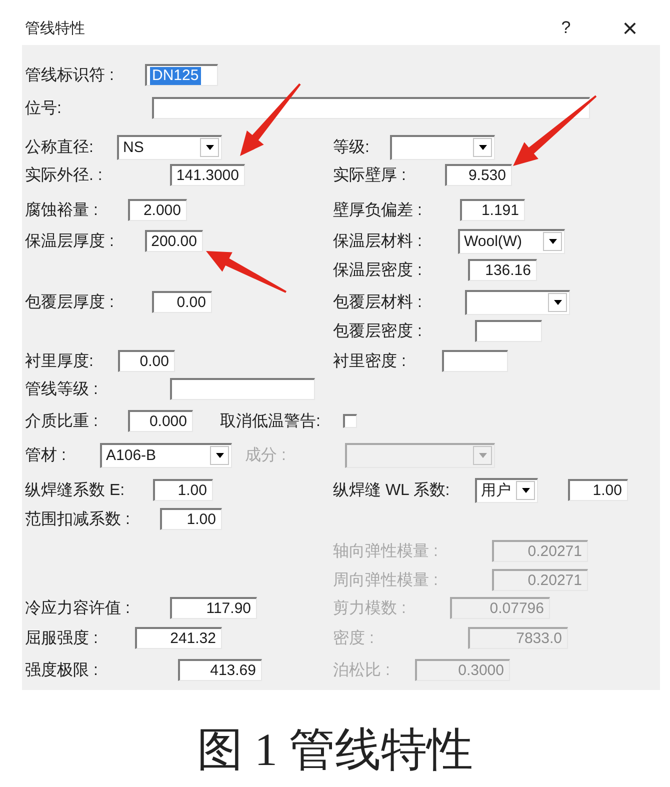  I want to click on field-label: 管材 :, so click(46, 456).